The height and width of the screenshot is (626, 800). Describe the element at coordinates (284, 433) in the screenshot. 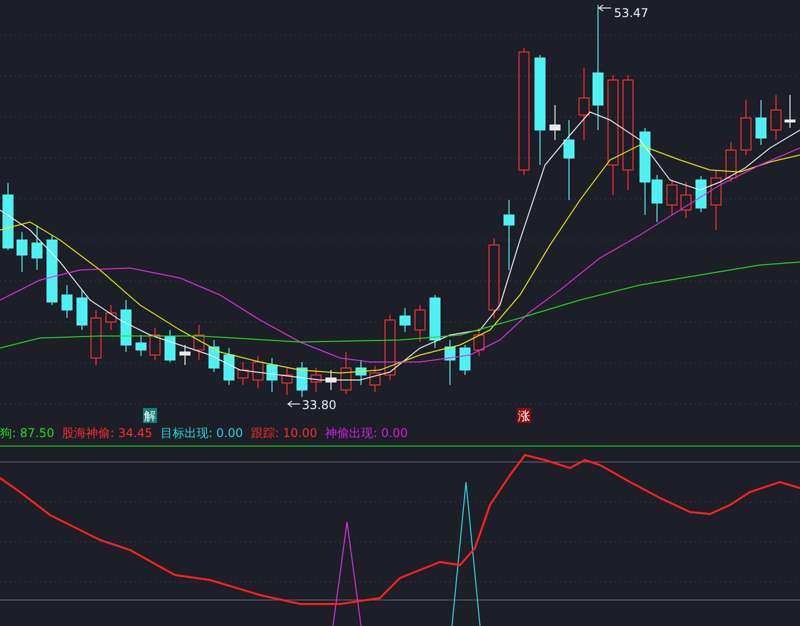

I see `indicator-value: 跟踪: 10.00` at that location.